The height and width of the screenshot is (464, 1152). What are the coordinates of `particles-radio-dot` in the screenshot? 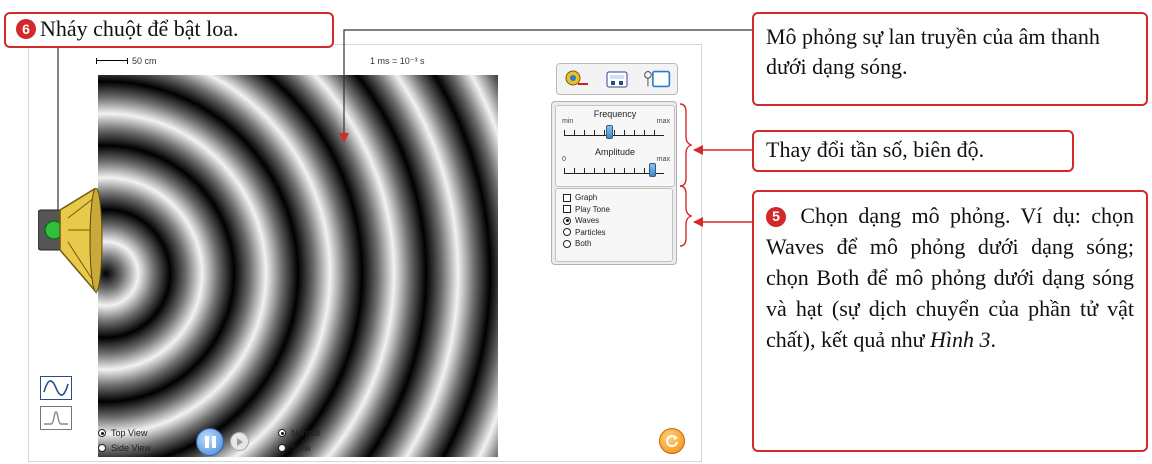 It's located at (567, 232).